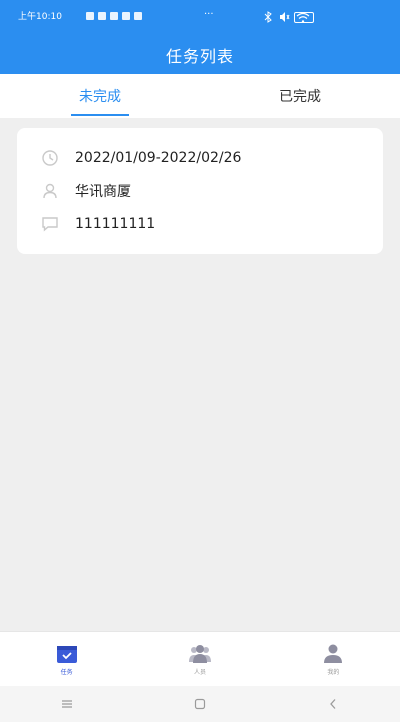  What do you see at coordinates (268, 17) in the screenshot?
I see `bluetooth-icon` at bounding box center [268, 17].